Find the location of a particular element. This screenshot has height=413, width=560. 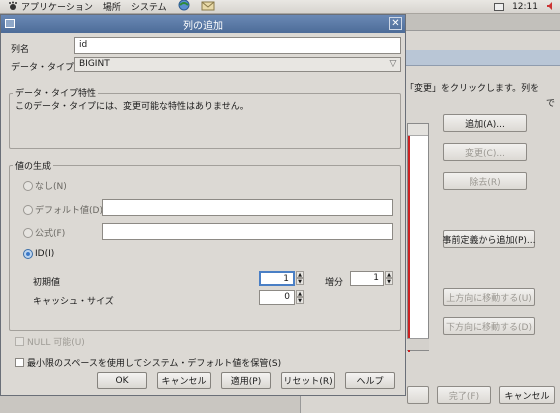

datatype-properties-text: このデータ・タイプには、変更可能な特性はありません。 is located at coordinates (132, 107).